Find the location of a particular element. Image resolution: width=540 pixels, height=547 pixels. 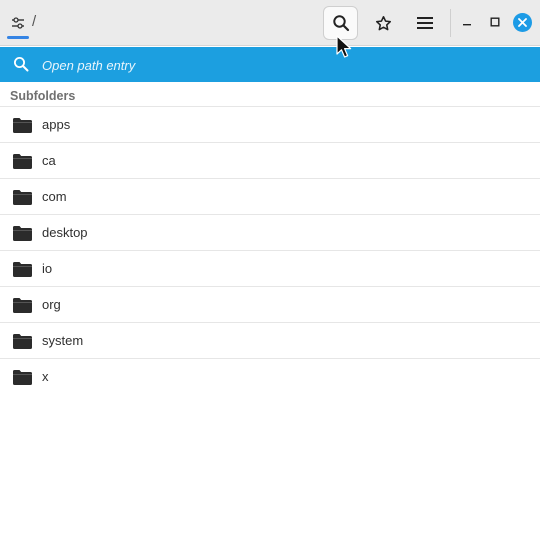

folder-row: com is located at coordinates (270, 197).